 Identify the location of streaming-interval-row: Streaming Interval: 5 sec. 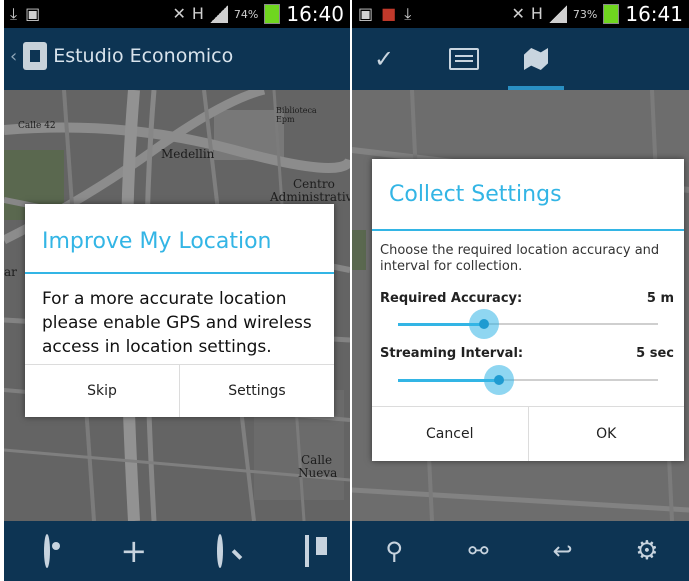
(527, 353).